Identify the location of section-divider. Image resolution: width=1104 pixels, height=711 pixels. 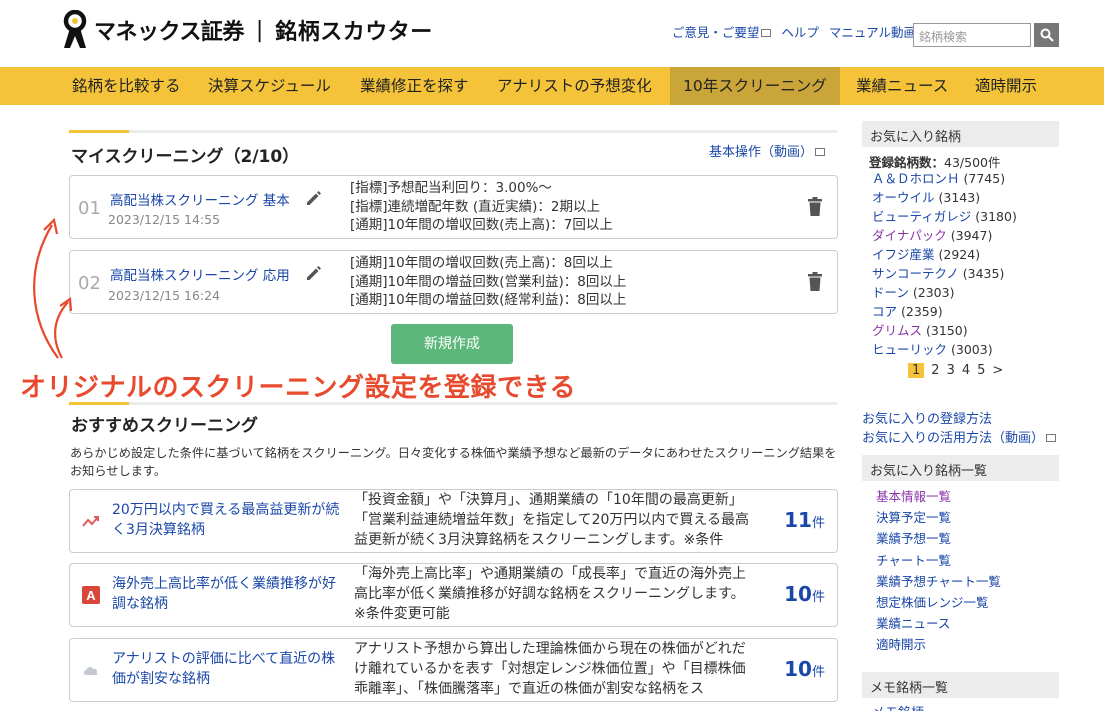
(453, 403).